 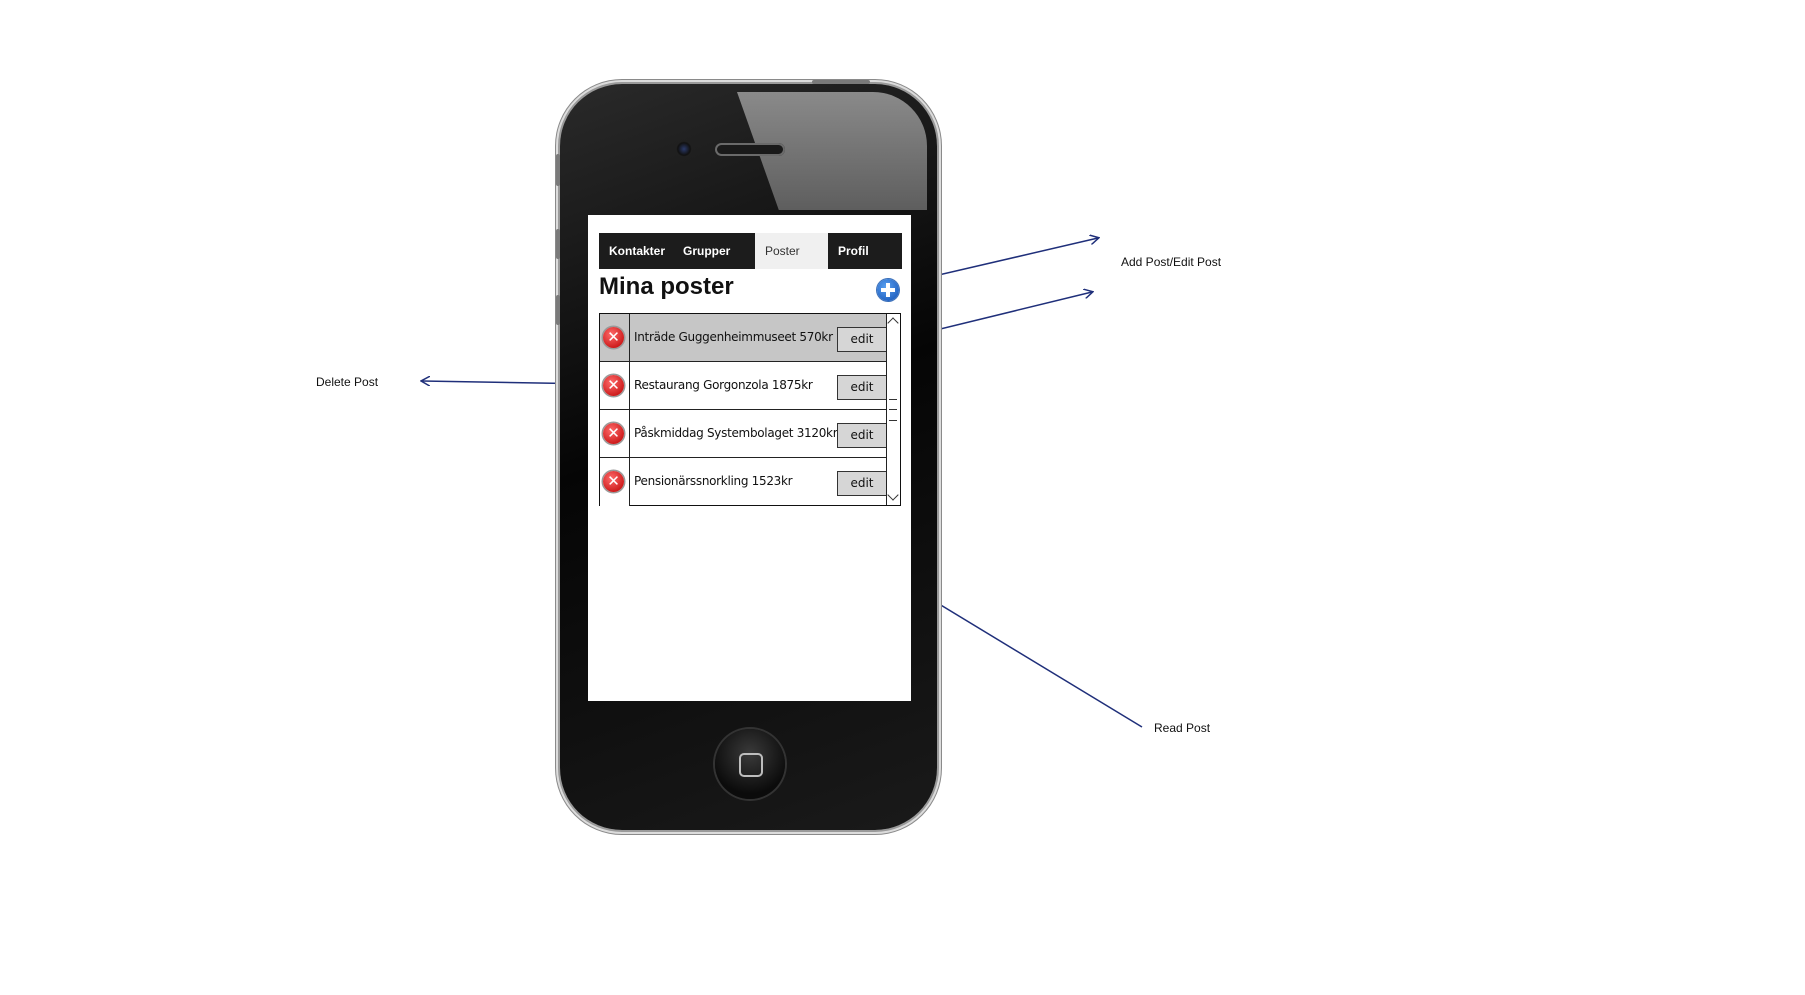 I want to click on home-square-icon, so click(x=751, y=765).